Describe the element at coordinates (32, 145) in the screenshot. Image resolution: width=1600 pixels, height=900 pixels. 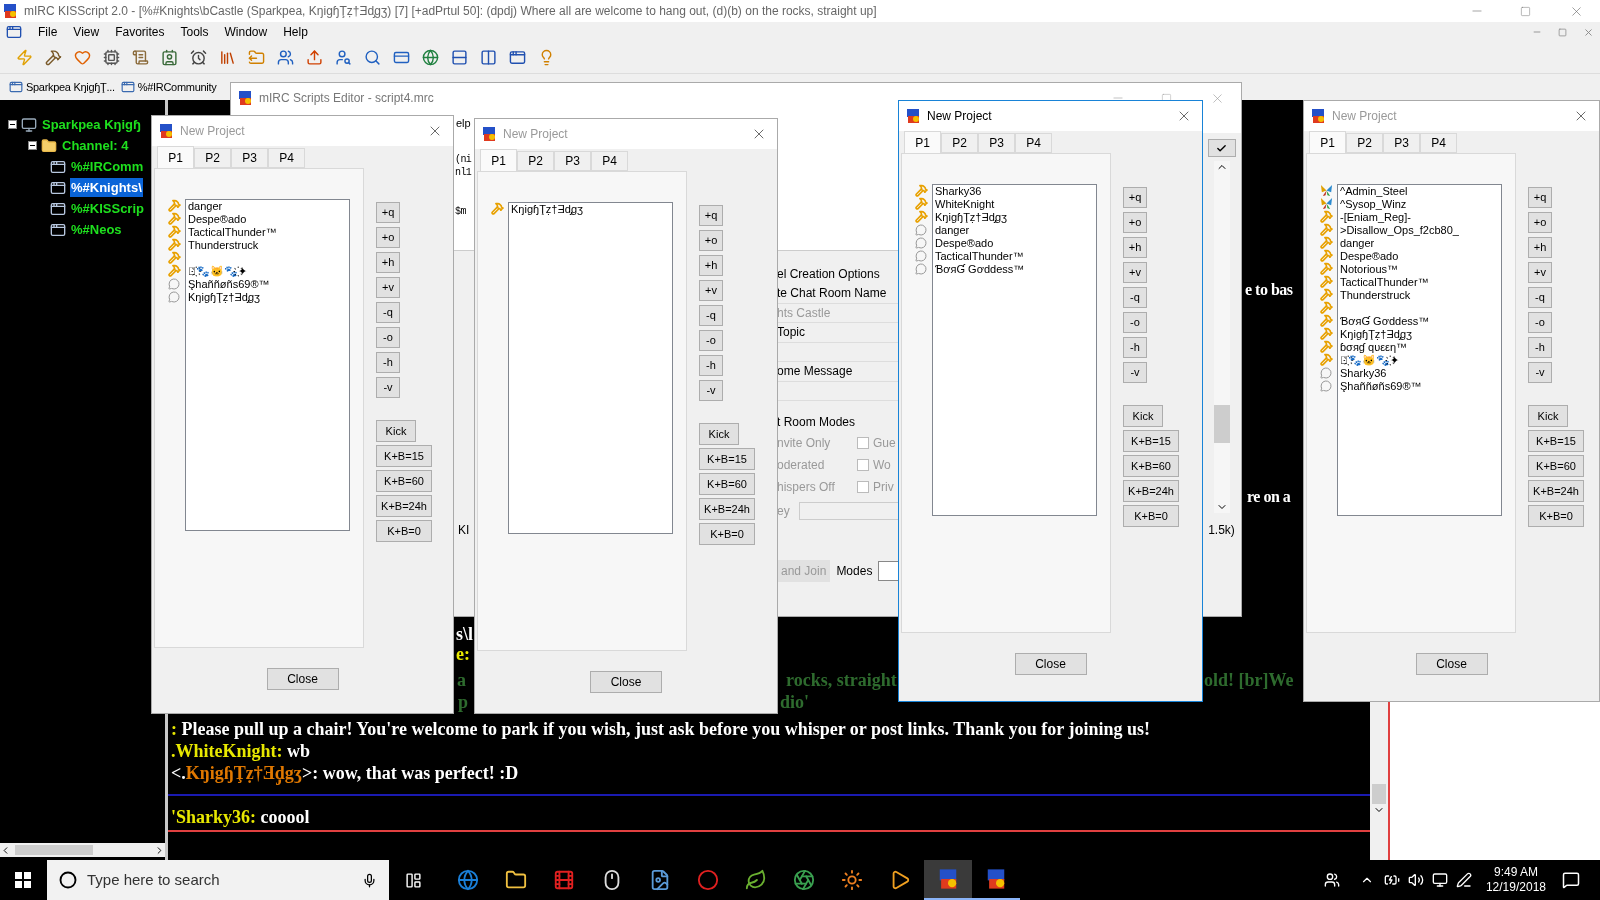
I see `collapse-icon` at that location.